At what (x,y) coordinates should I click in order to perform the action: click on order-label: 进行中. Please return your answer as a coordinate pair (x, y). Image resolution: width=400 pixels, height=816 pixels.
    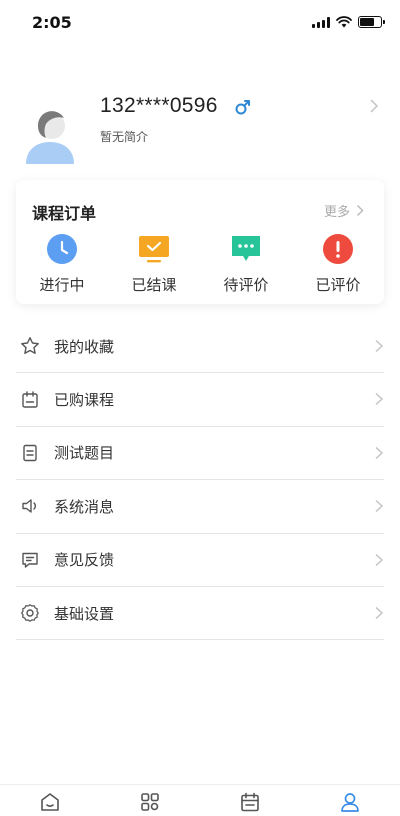
    Looking at the image, I should click on (62, 285).